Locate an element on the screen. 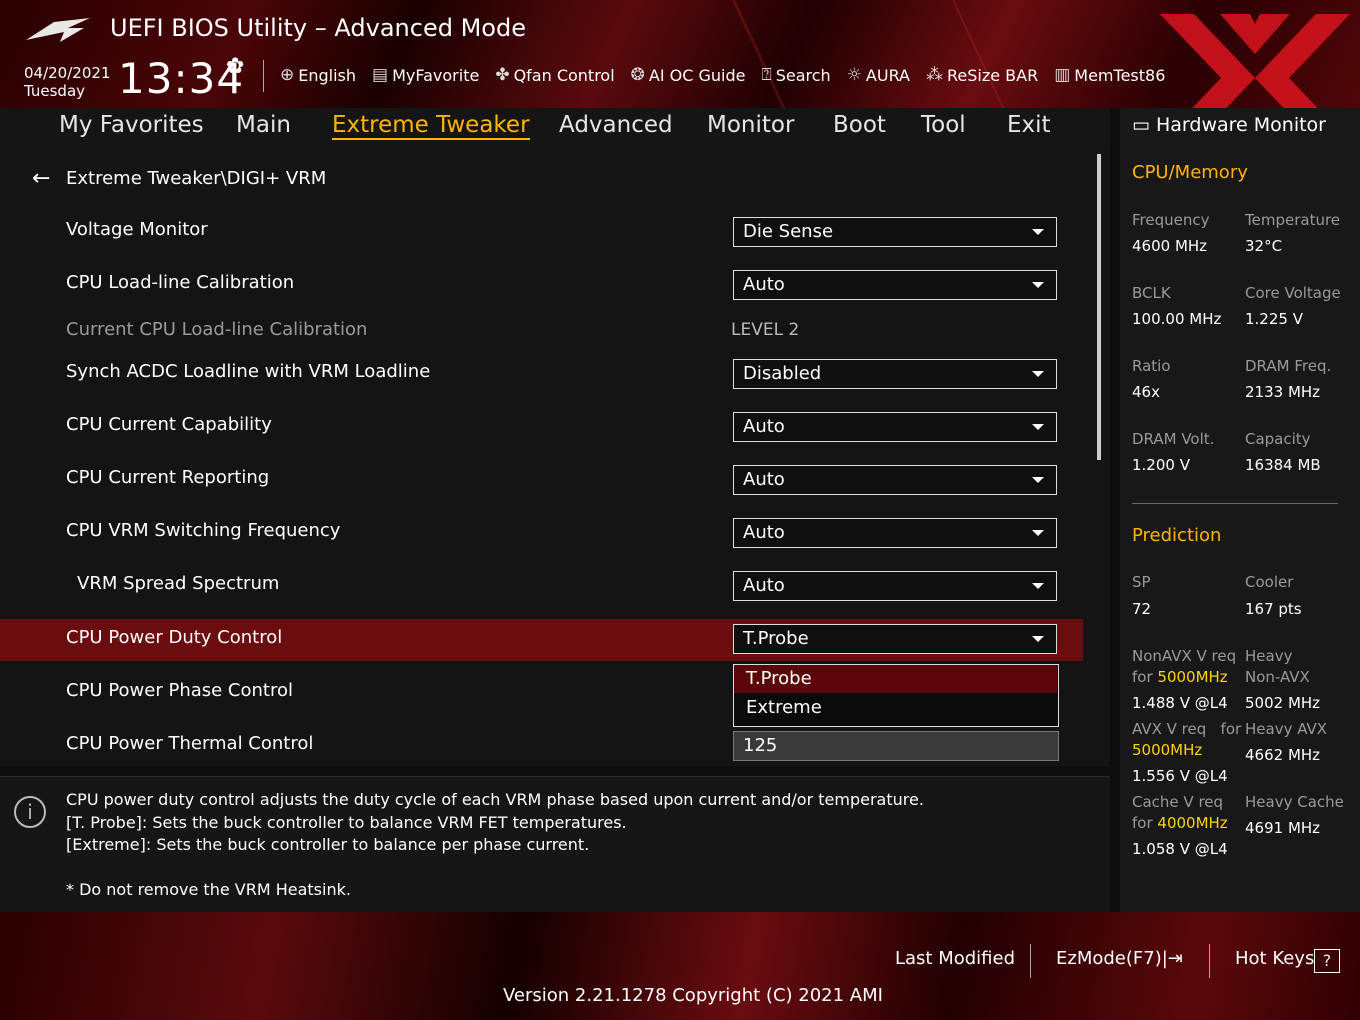 Image resolution: width=1360 pixels, height=1020 pixels. setting-label-cpu-power-duty-control: CPU Power Duty Control is located at coordinates (174, 637).